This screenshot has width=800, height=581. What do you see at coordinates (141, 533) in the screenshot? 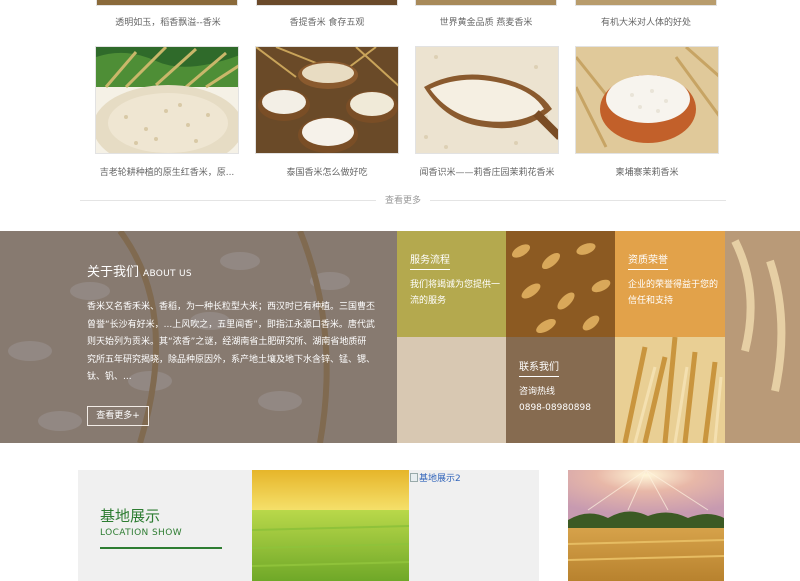
I see `base-subtitle: LOCATION SHOW` at bounding box center [141, 533].